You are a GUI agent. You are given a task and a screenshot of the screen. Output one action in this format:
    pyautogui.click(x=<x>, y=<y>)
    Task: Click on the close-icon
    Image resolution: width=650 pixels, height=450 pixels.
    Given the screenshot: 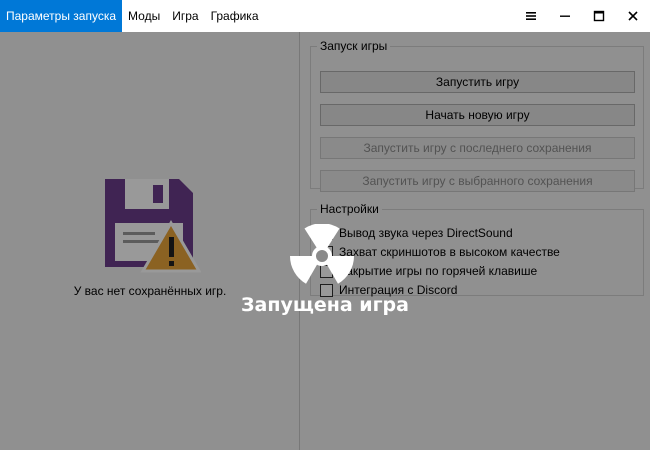 What is the action you would take?
    pyautogui.click(x=633, y=16)
    